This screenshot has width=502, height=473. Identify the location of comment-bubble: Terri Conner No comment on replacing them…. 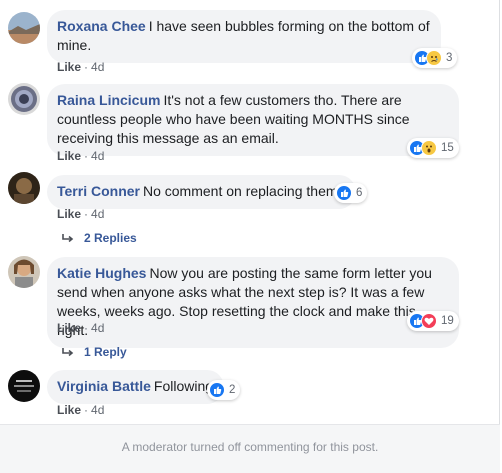
(202, 192).